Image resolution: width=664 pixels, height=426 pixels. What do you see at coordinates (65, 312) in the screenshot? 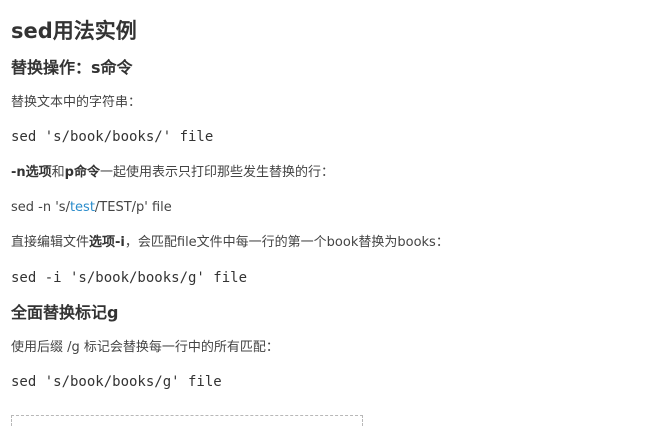
I see `section-heading-global: 全面替换标记g` at bounding box center [65, 312].